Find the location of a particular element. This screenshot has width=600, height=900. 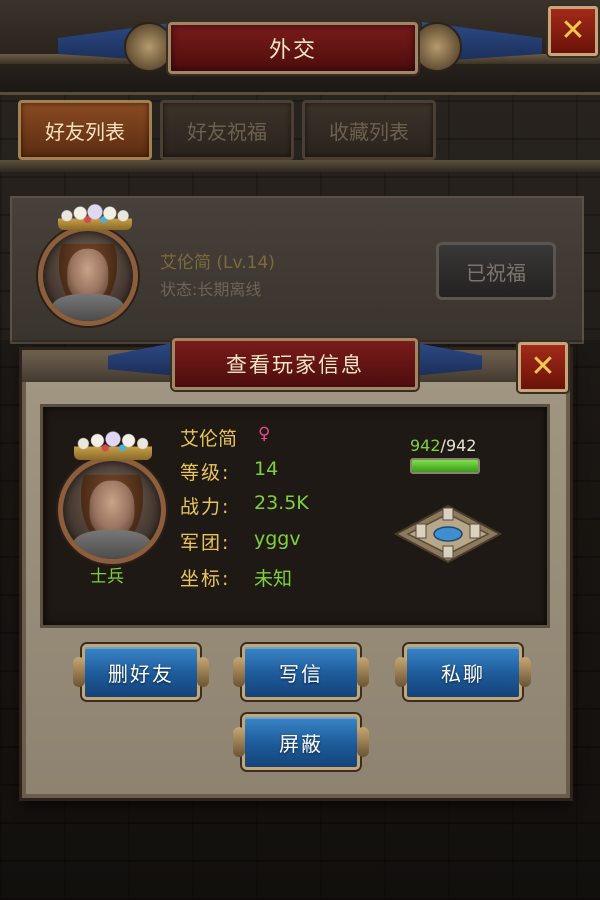

tab-label: 好友列表 is located at coordinates (85, 131).